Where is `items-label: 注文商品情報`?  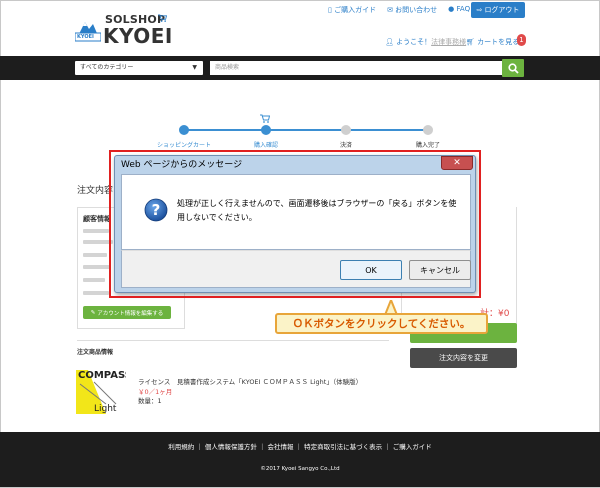
items-label: 注文商品情報 is located at coordinates (95, 352).